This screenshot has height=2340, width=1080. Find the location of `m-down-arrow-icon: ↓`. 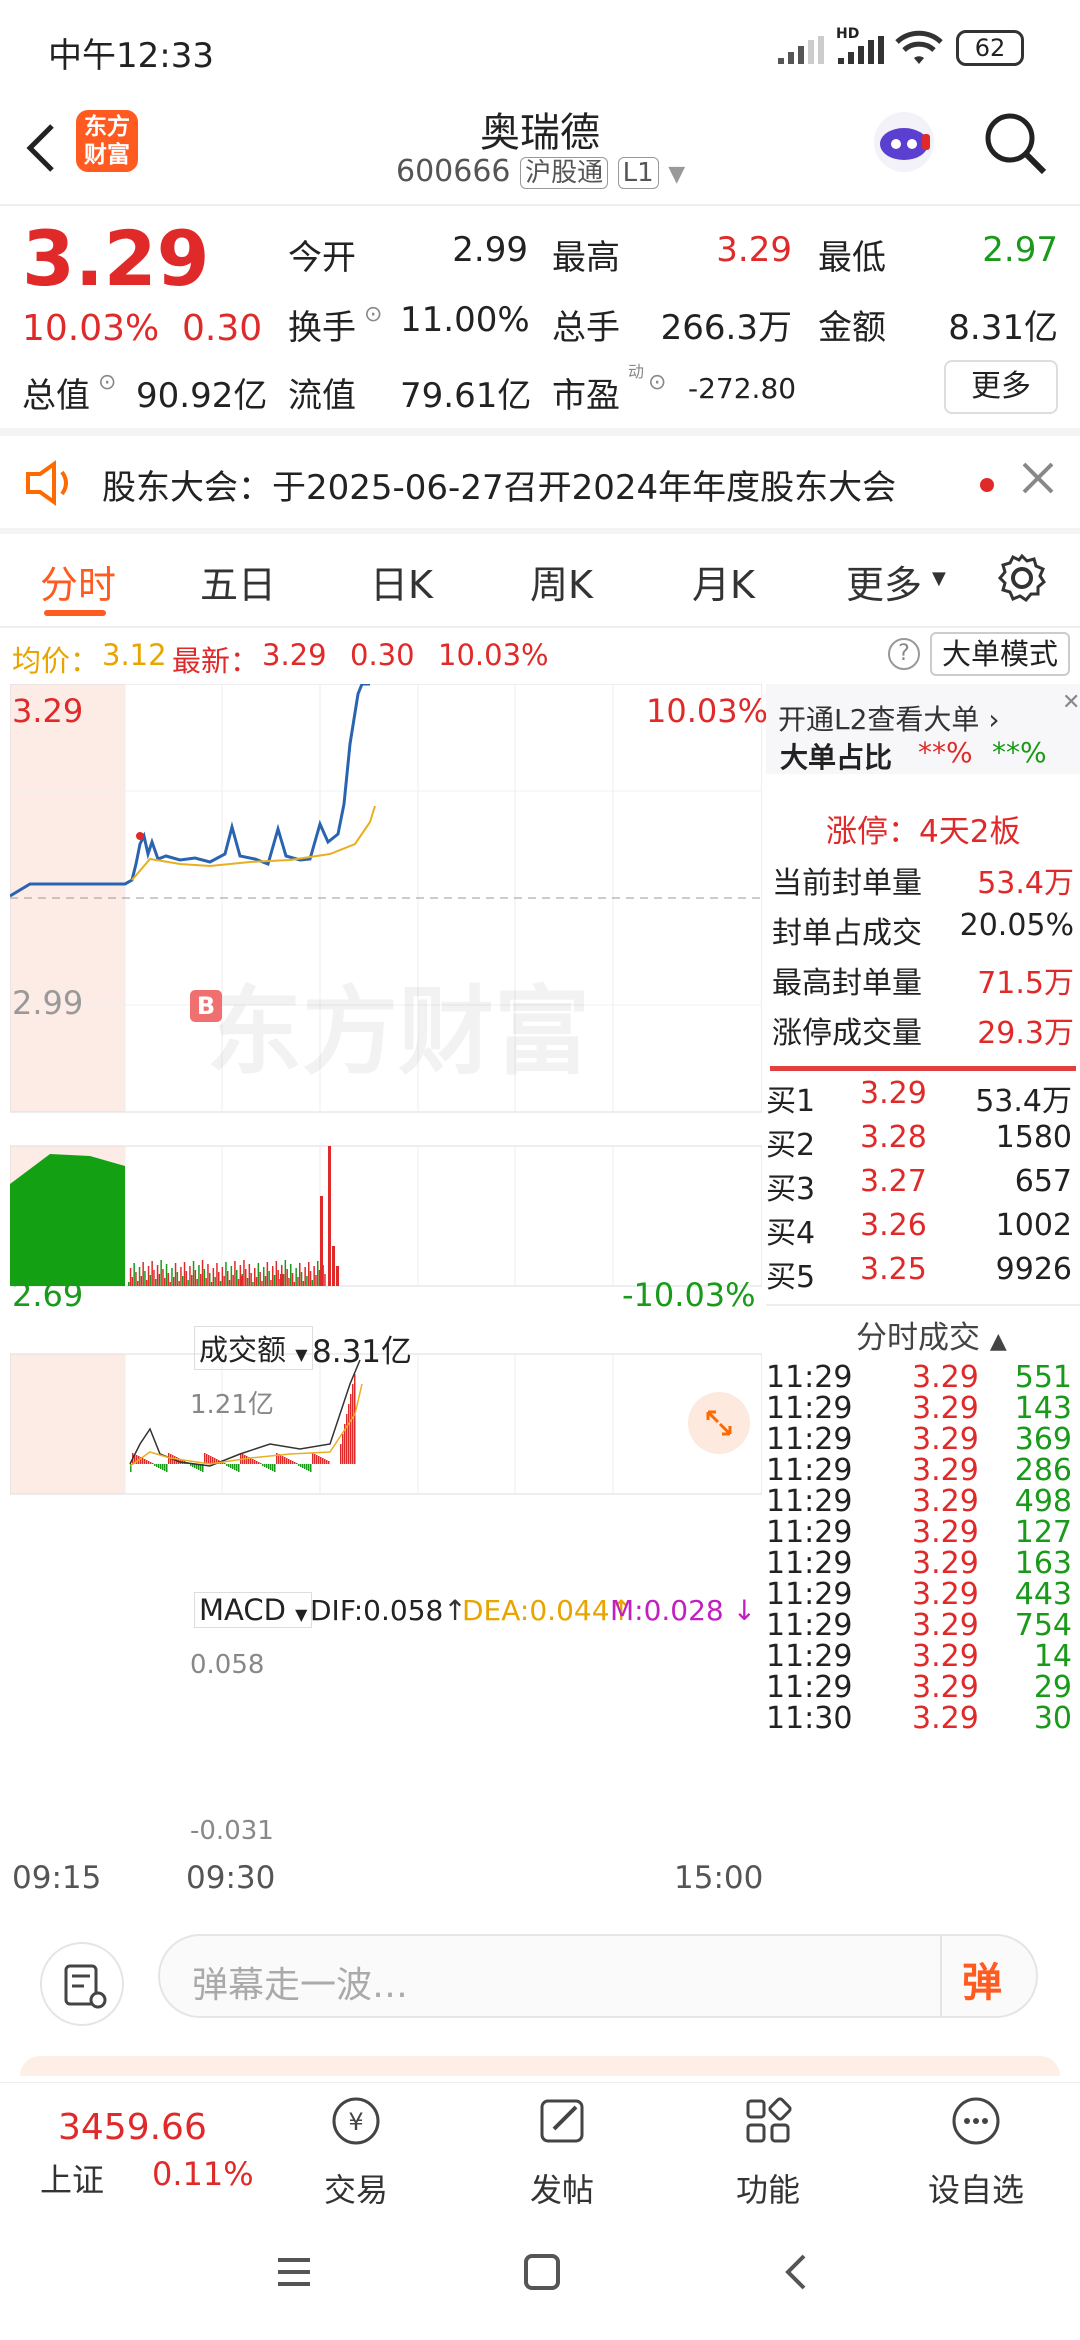

m-down-arrow-icon: ↓ is located at coordinates (744, 1610).